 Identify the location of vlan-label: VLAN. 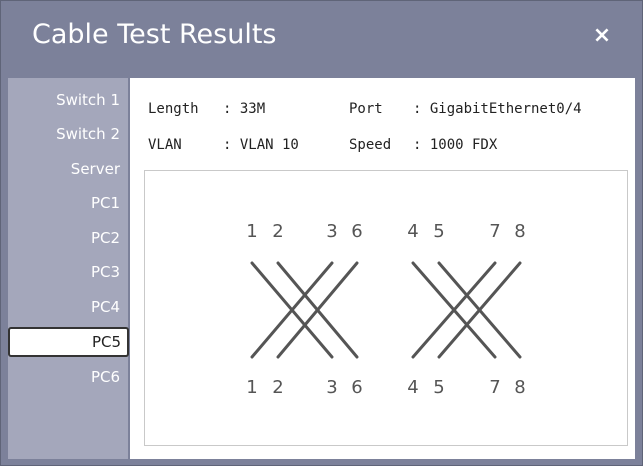
(165, 145).